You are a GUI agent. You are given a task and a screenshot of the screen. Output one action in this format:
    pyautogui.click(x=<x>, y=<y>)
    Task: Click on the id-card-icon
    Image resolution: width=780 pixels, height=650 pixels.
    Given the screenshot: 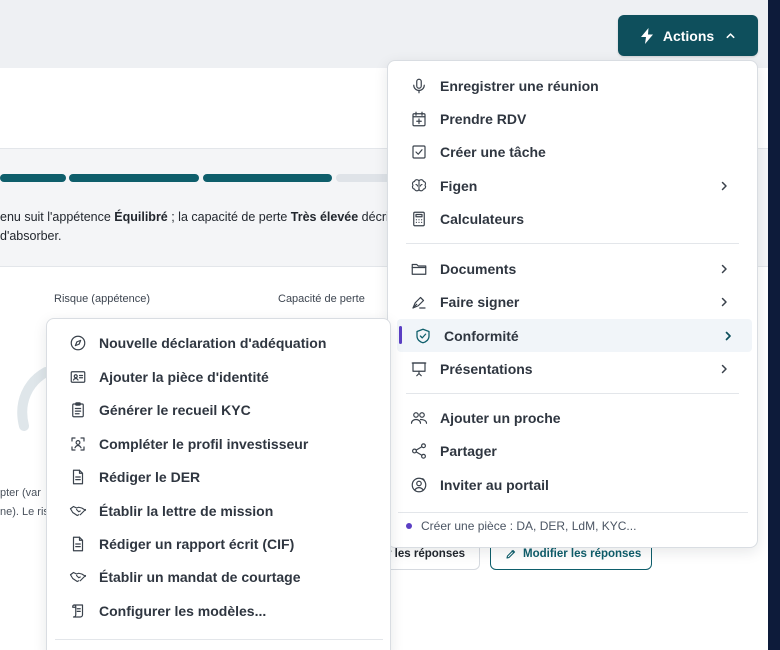 What is the action you would take?
    pyautogui.click(x=78, y=377)
    